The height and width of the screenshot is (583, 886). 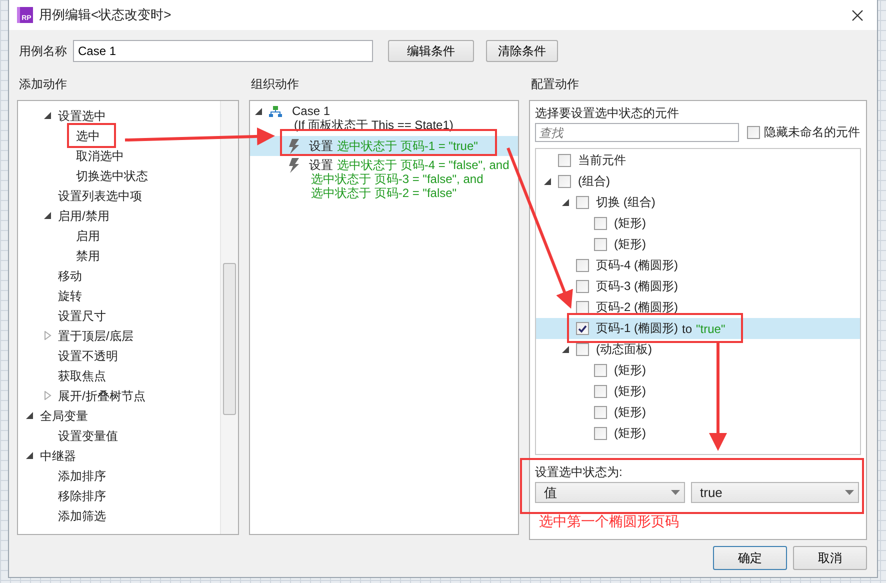 What do you see at coordinates (698, 202) in the screenshot?
I see `widget-row: 切换 (组合)` at bounding box center [698, 202].